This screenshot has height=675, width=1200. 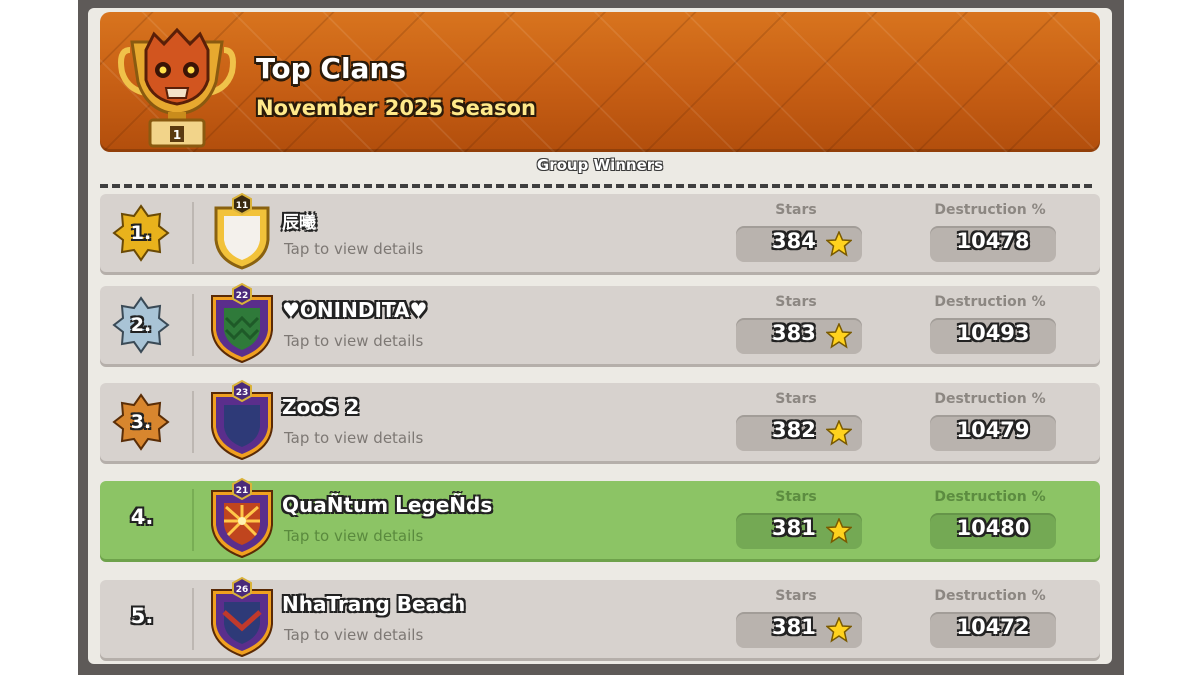 I want to click on clan-badge-icon: 26, so click(x=242, y=617).